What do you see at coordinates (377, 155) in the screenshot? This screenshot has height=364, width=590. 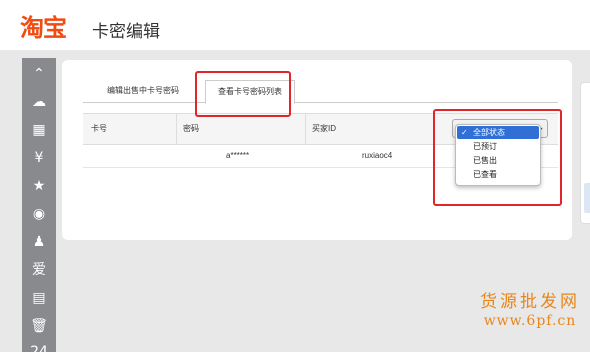 I see `cell-buyer: ruxiaoc4` at bounding box center [377, 155].